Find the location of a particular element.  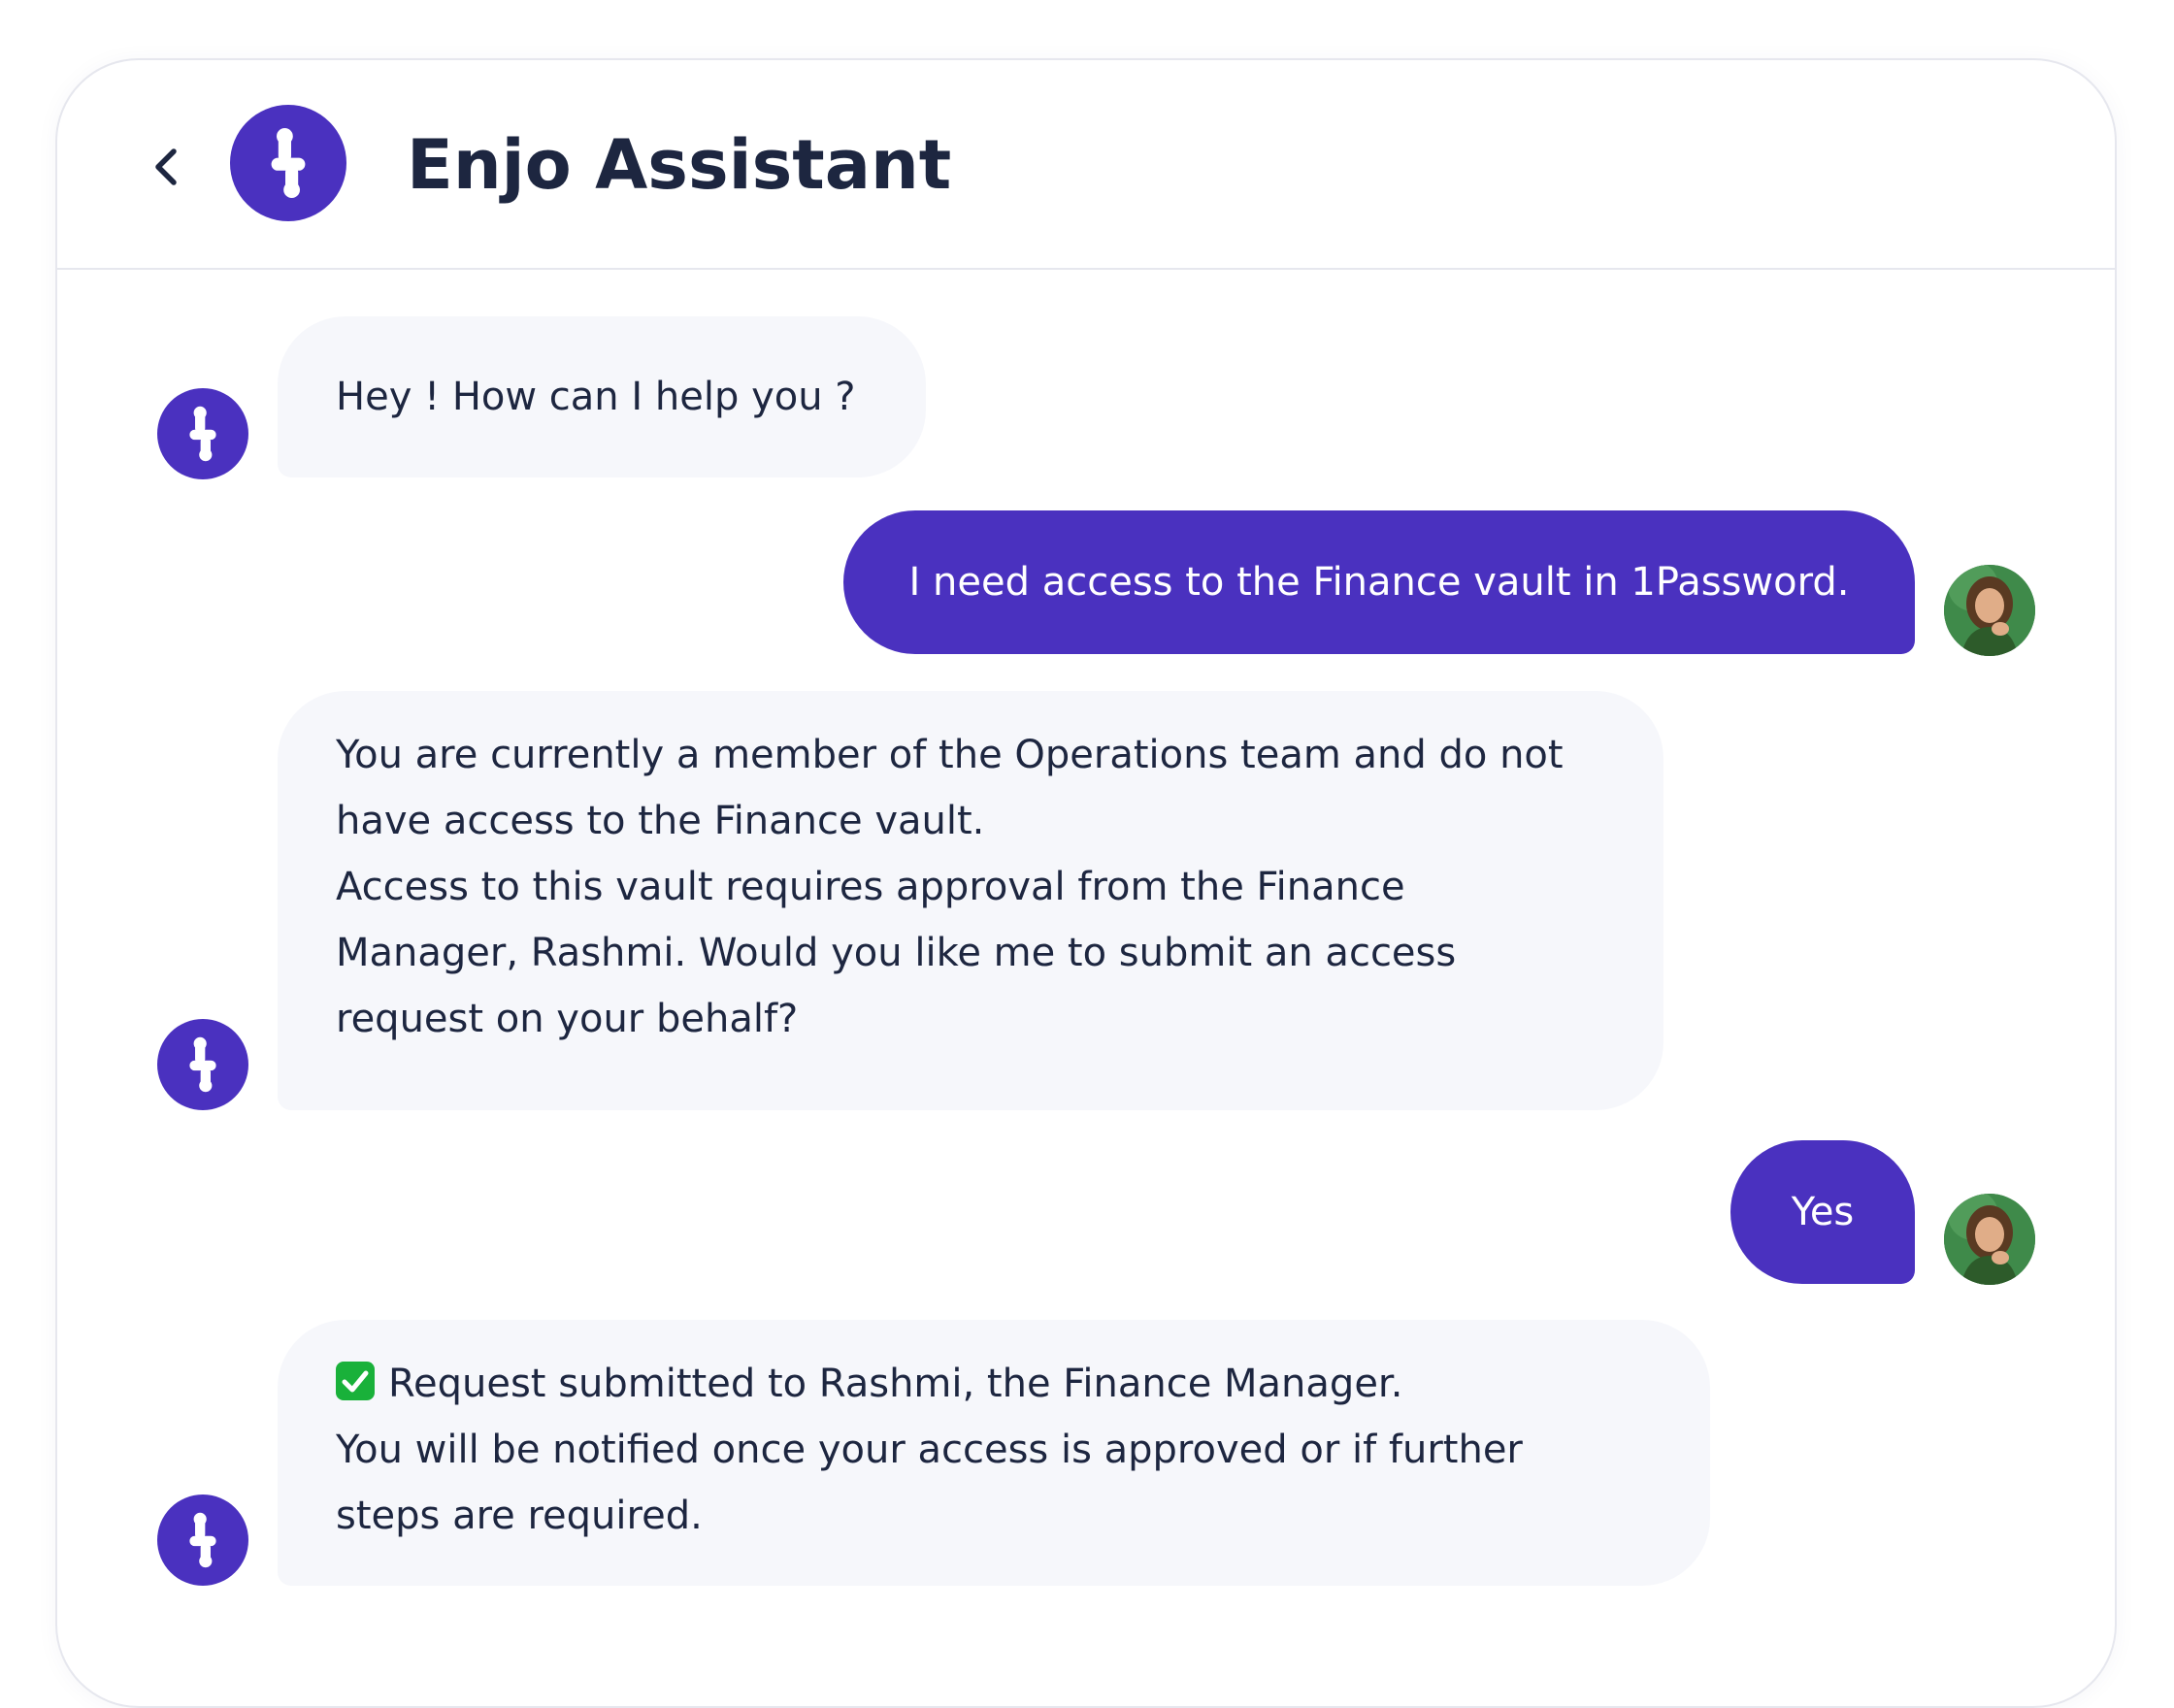

check-mark-icon is located at coordinates (355, 1381).